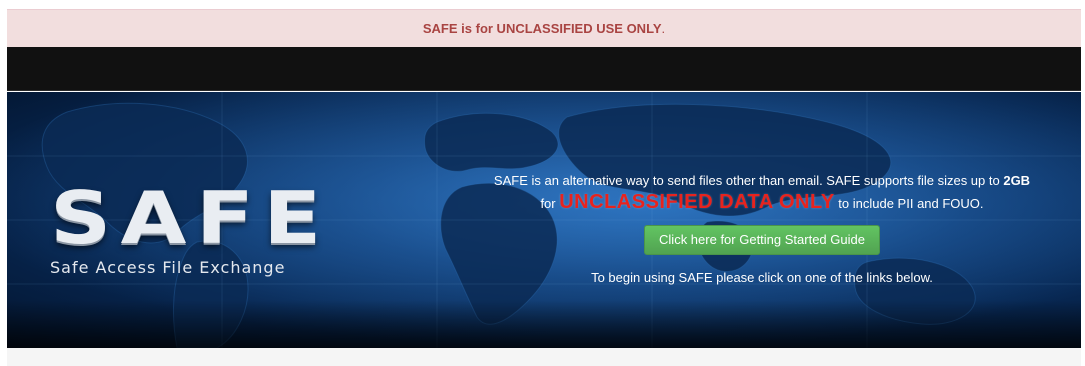 The width and height of the screenshot is (1085, 366). I want to click on getting-started-guide-button: Click here for Getting Started Guide, so click(762, 240).